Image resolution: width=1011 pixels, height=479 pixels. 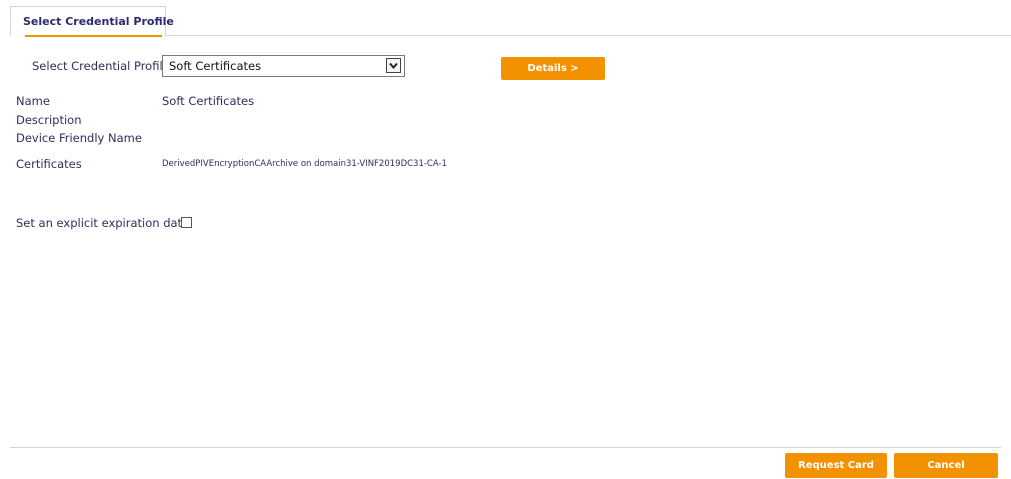 What do you see at coordinates (186, 222) in the screenshot?
I see `expiration-date-checkbox` at bounding box center [186, 222].